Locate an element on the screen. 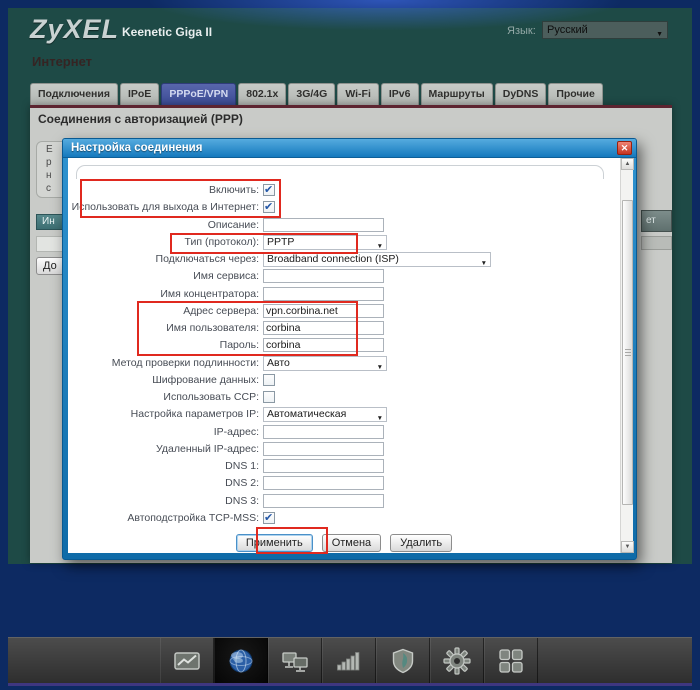  device-model-label: Keenetic Giga II is located at coordinates (167, 32).